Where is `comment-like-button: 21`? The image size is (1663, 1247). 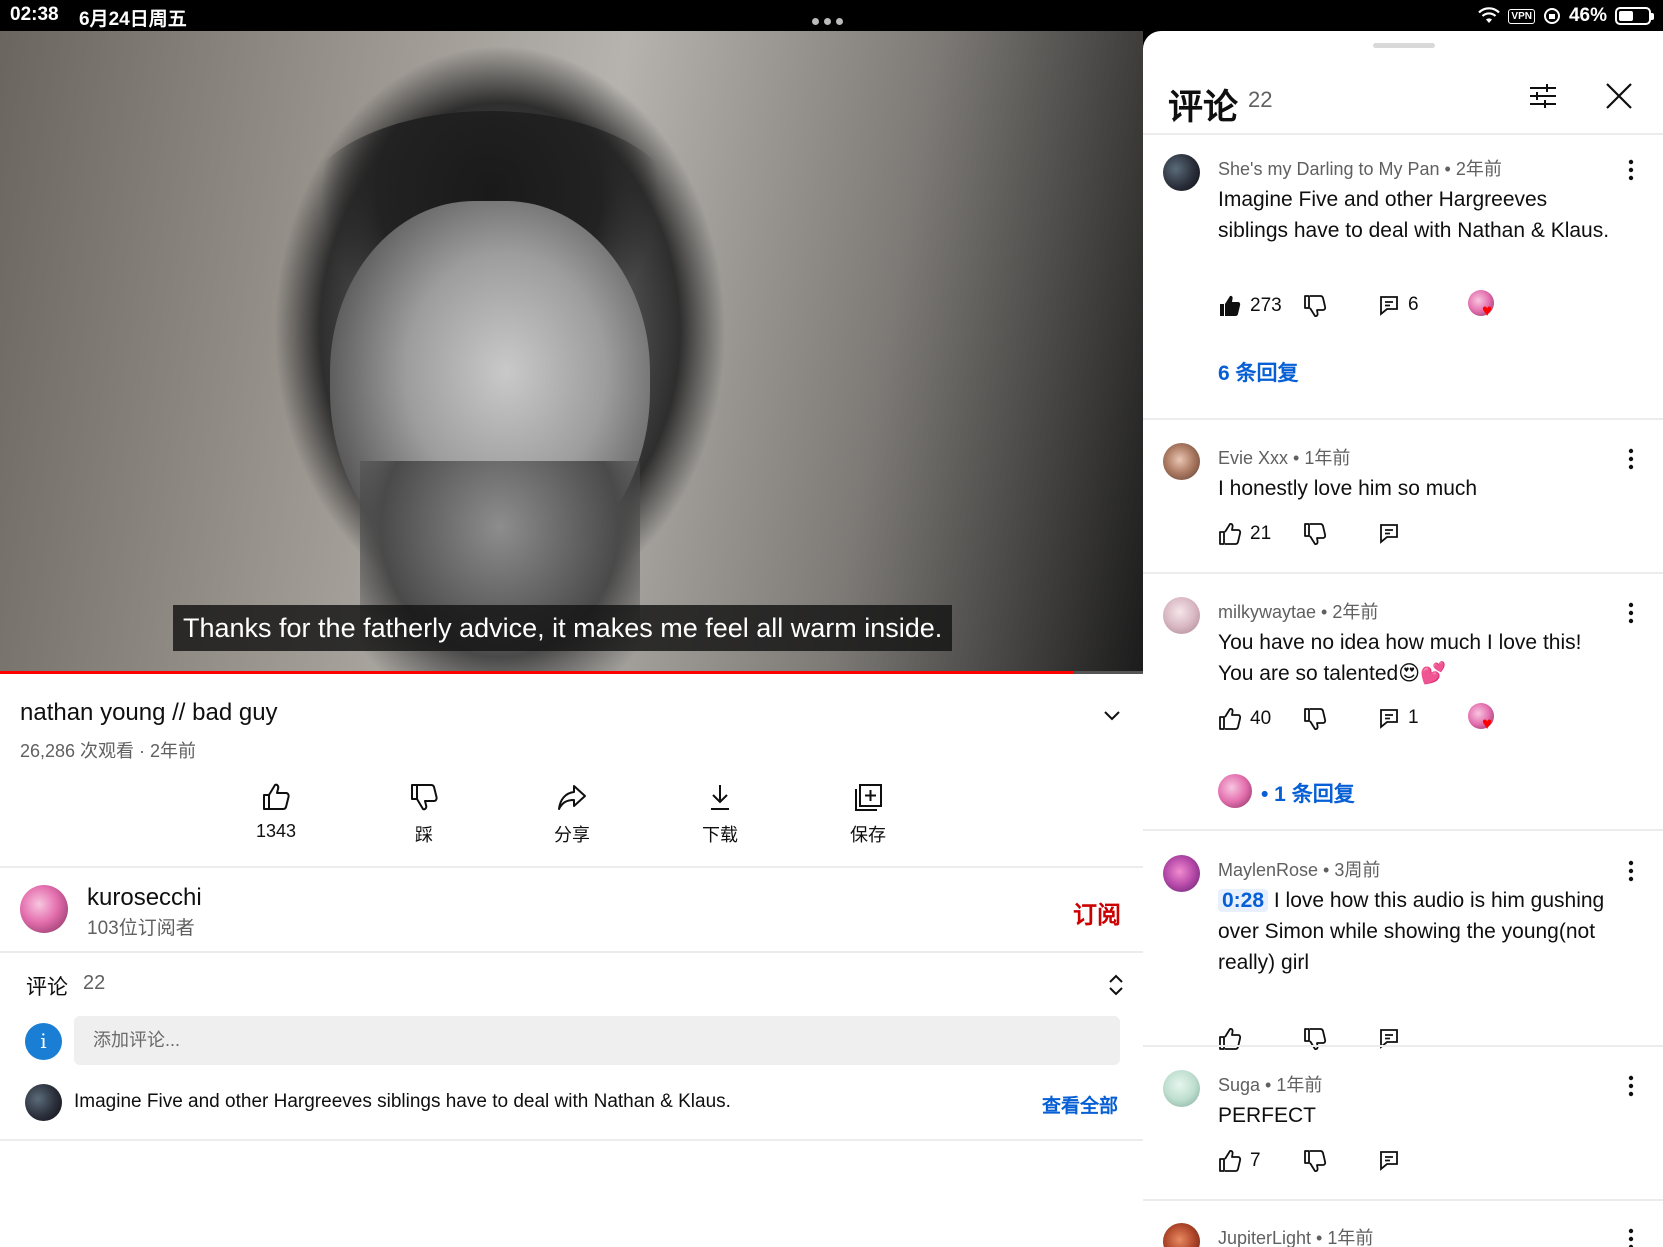
comment-like-button: 21 is located at coordinates (1244, 534).